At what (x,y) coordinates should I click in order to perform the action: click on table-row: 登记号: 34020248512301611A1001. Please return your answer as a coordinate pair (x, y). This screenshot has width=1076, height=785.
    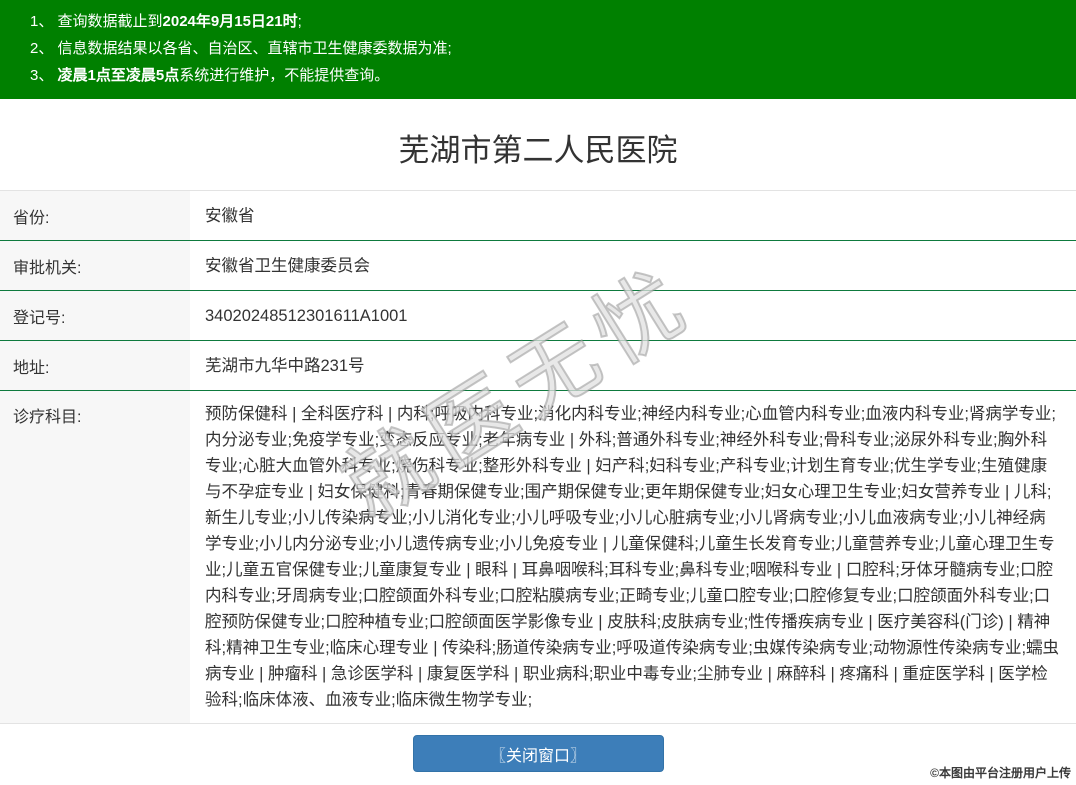
    Looking at the image, I should click on (538, 315).